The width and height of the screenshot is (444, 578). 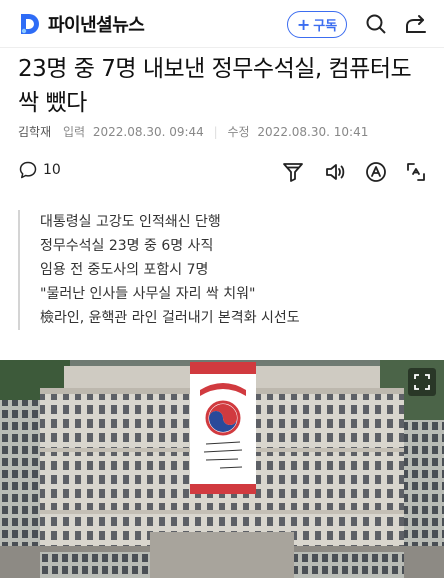 What do you see at coordinates (96, 24) in the screenshot?
I see `press-name: 파이낸셜뉴스` at bounding box center [96, 24].